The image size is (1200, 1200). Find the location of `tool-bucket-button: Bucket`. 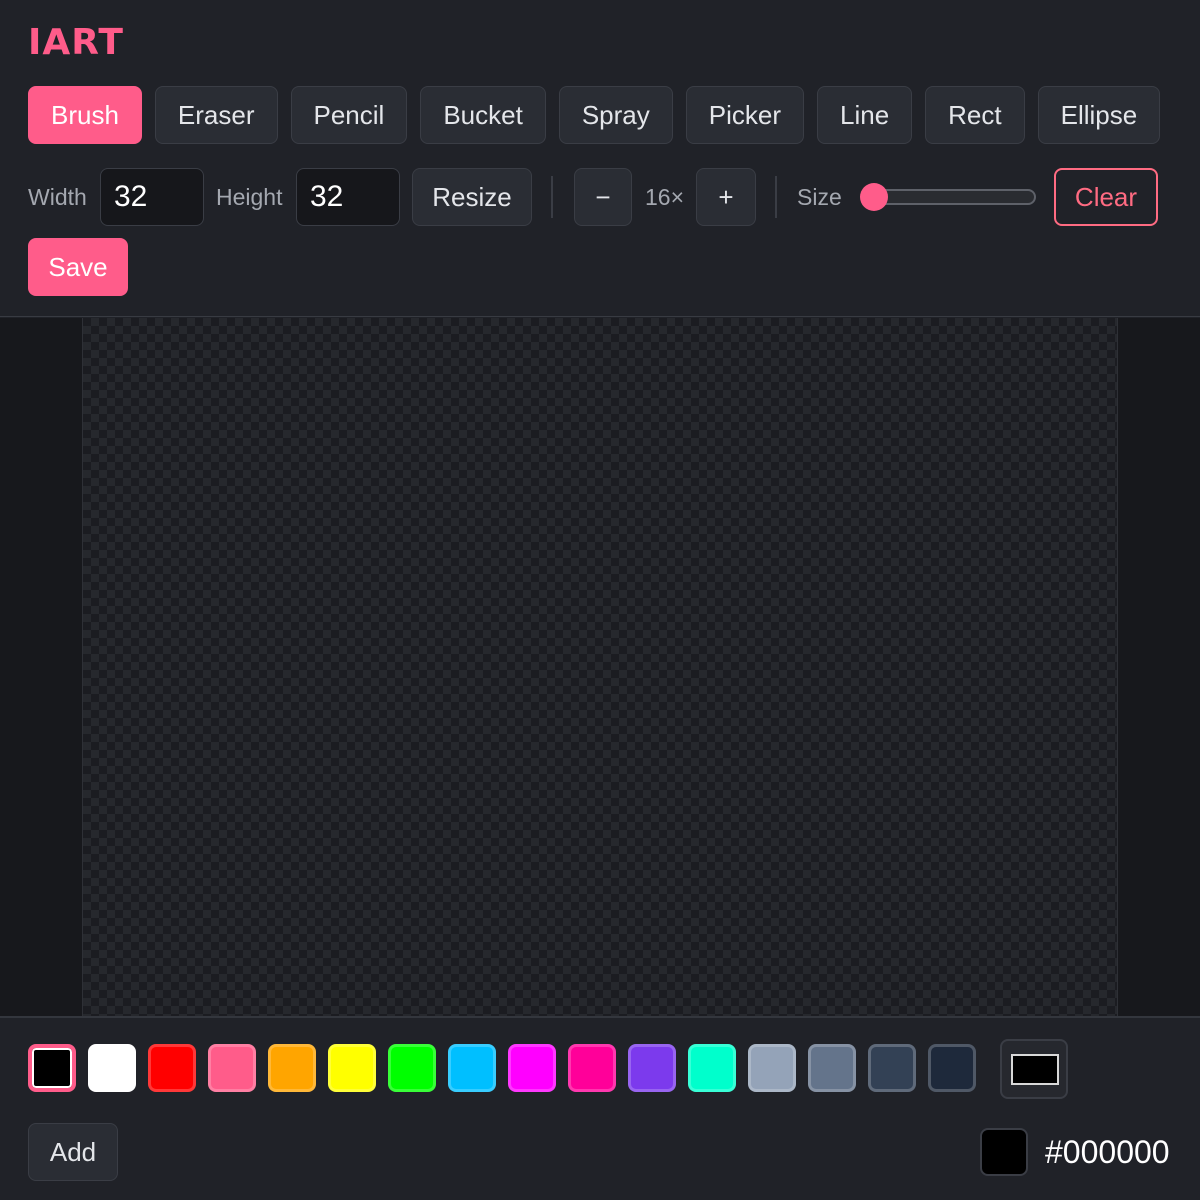

tool-bucket-button: Bucket is located at coordinates (483, 115).